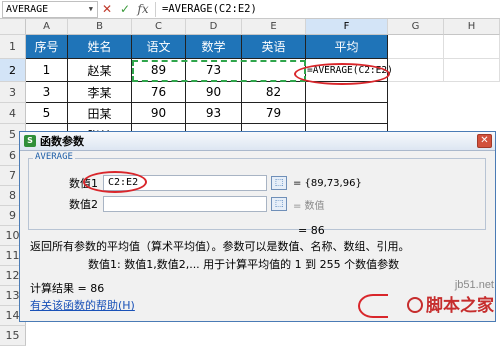 The image size is (500, 346). I want to click on enter-icon: ✓, so click(125, 9).